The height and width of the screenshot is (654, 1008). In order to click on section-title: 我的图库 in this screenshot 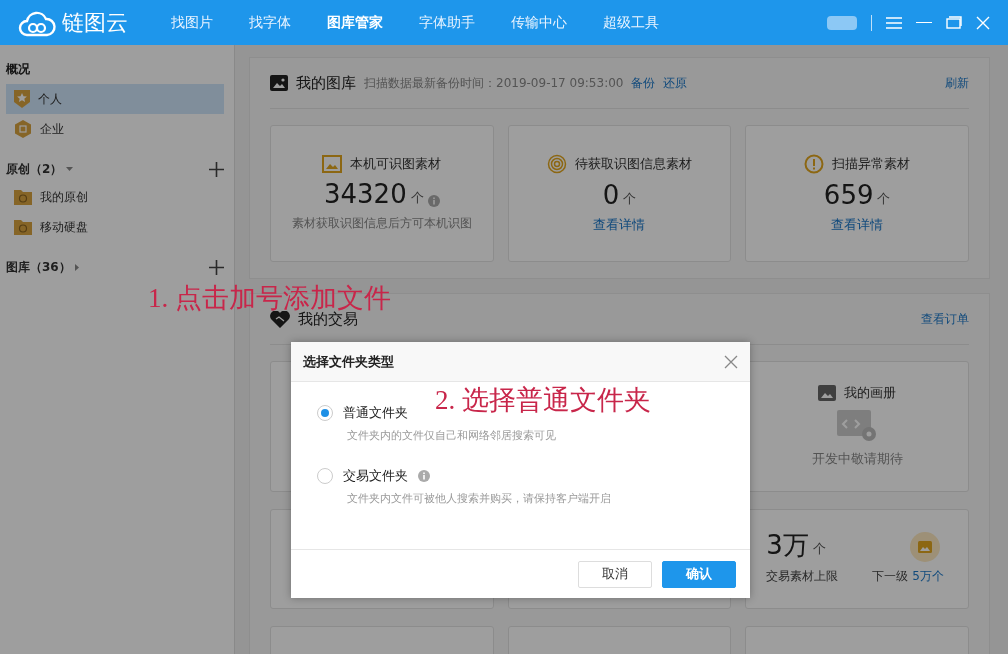, I will do `click(326, 83)`.